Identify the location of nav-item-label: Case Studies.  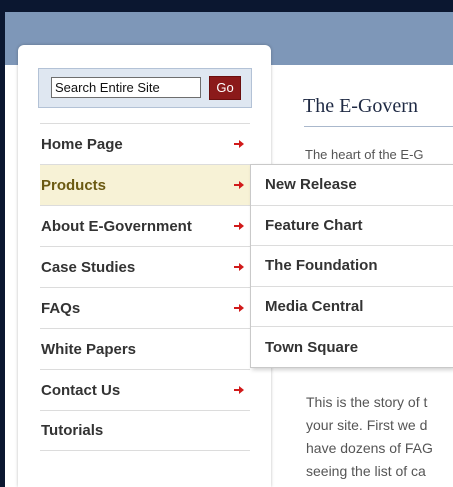
(88, 267).